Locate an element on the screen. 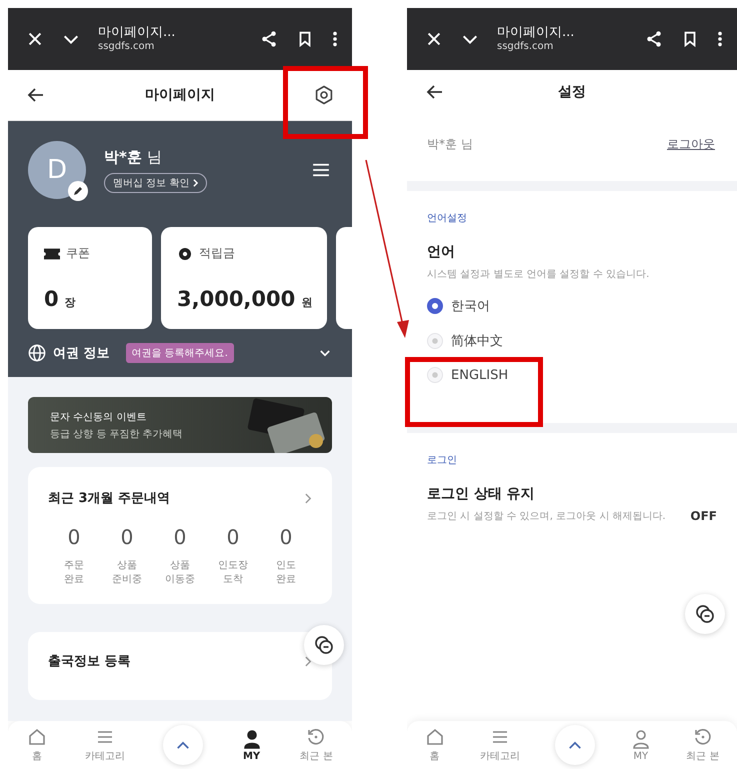 The height and width of the screenshot is (769, 737). ticket-icon is located at coordinates (52, 254).